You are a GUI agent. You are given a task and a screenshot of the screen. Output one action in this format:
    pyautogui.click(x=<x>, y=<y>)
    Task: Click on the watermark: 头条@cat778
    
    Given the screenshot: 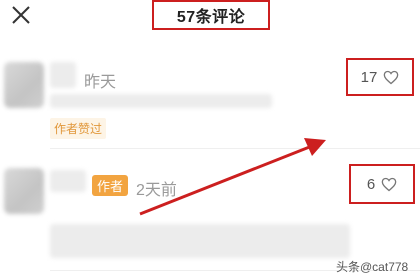 What is the action you would take?
    pyautogui.click(x=372, y=267)
    